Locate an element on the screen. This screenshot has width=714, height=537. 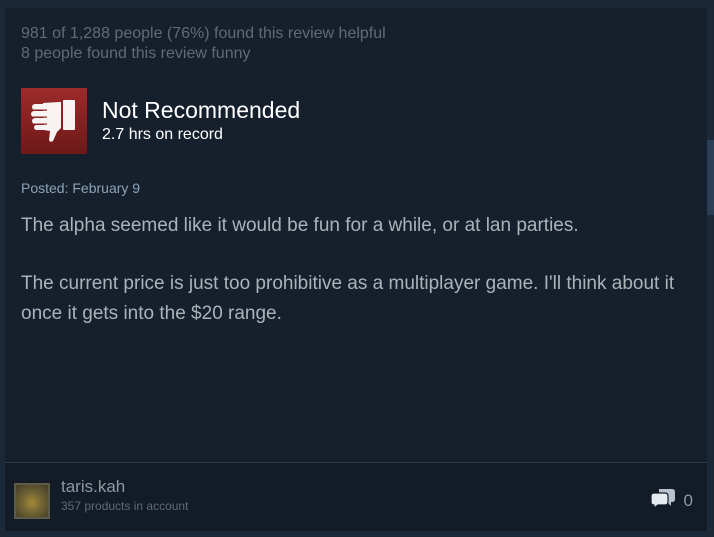
review-verdict: Not Recommended 2.7 hrs on record is located at coordinates (160, 121).